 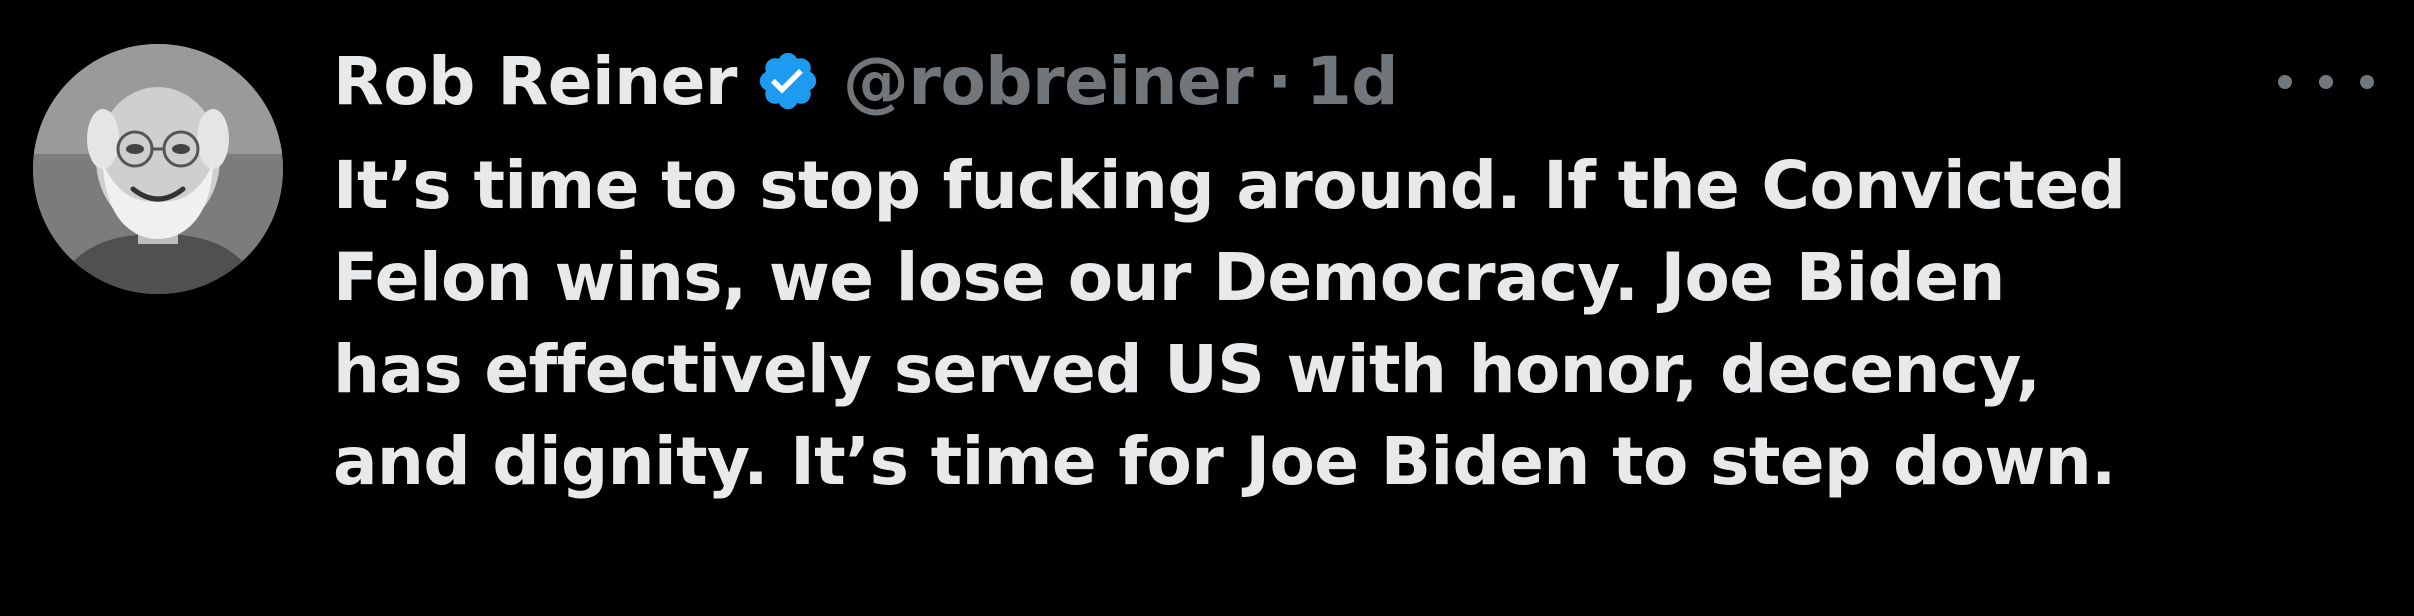 I want to click on avatar-photo, so click(x=158, y=169).